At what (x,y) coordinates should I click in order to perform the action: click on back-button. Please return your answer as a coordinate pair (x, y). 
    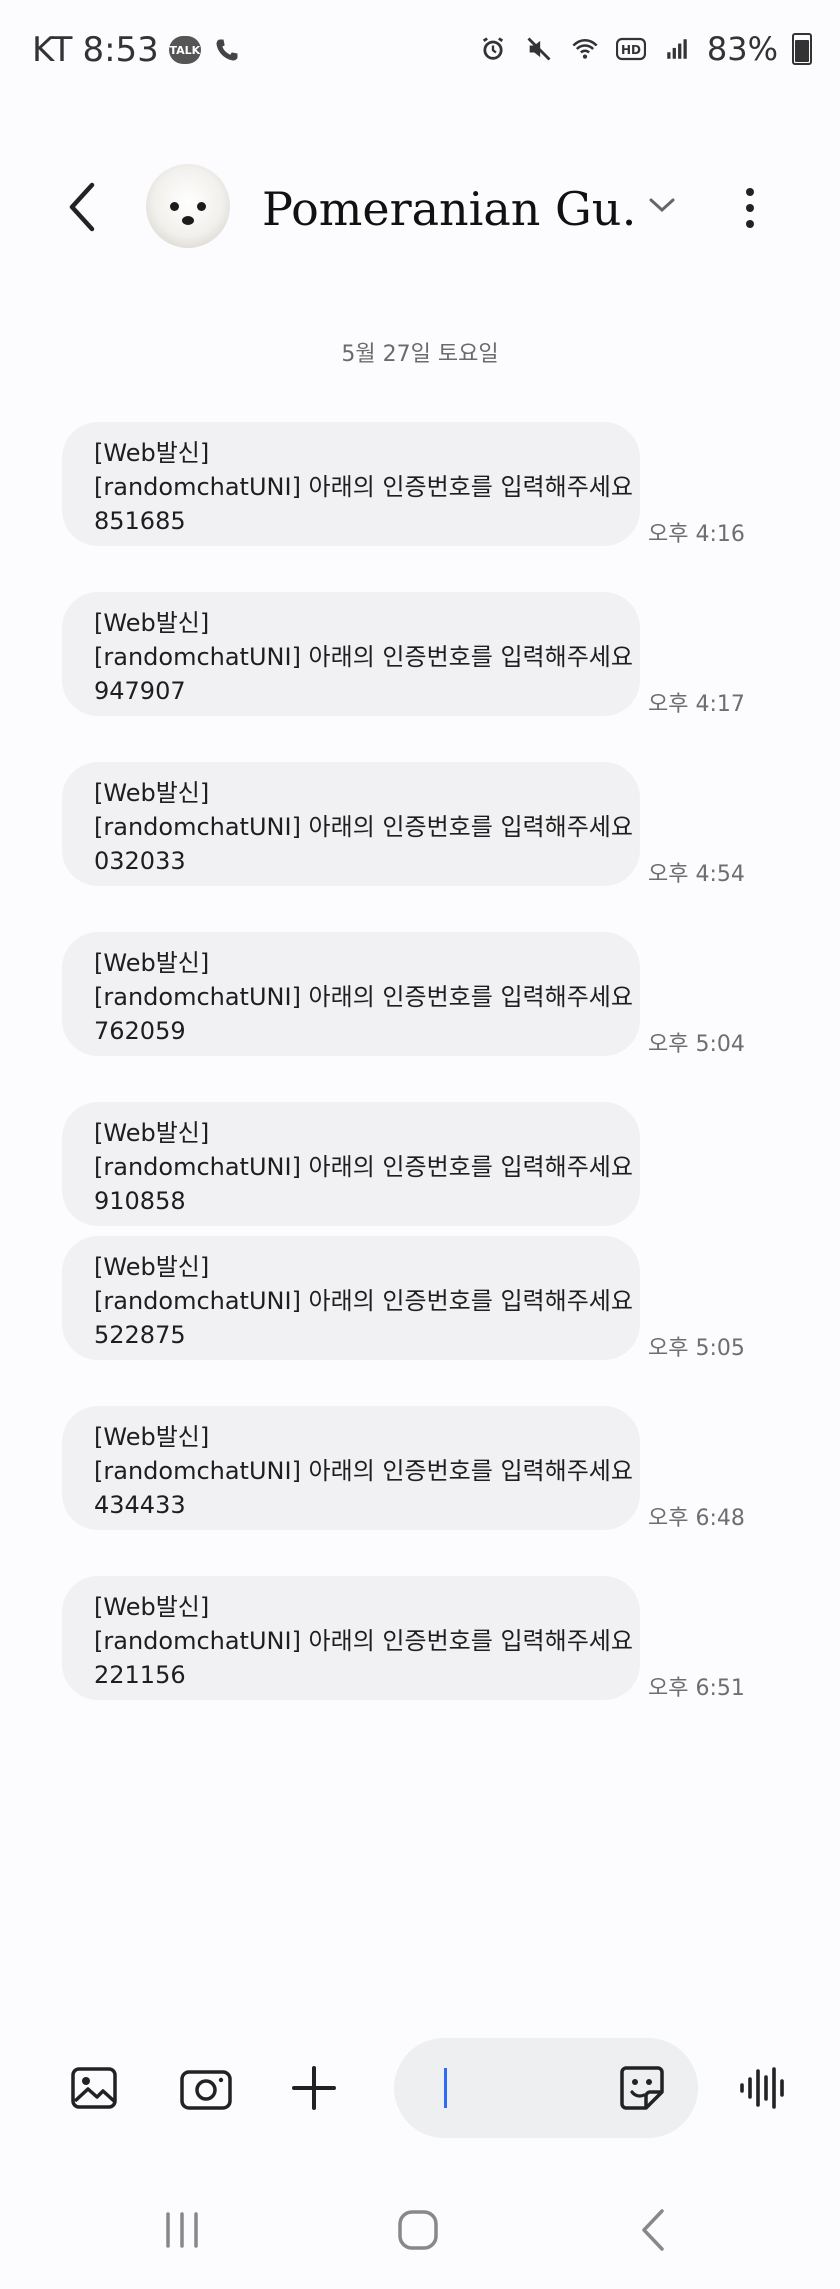
    Looking at the image, I should click on (82, 207).